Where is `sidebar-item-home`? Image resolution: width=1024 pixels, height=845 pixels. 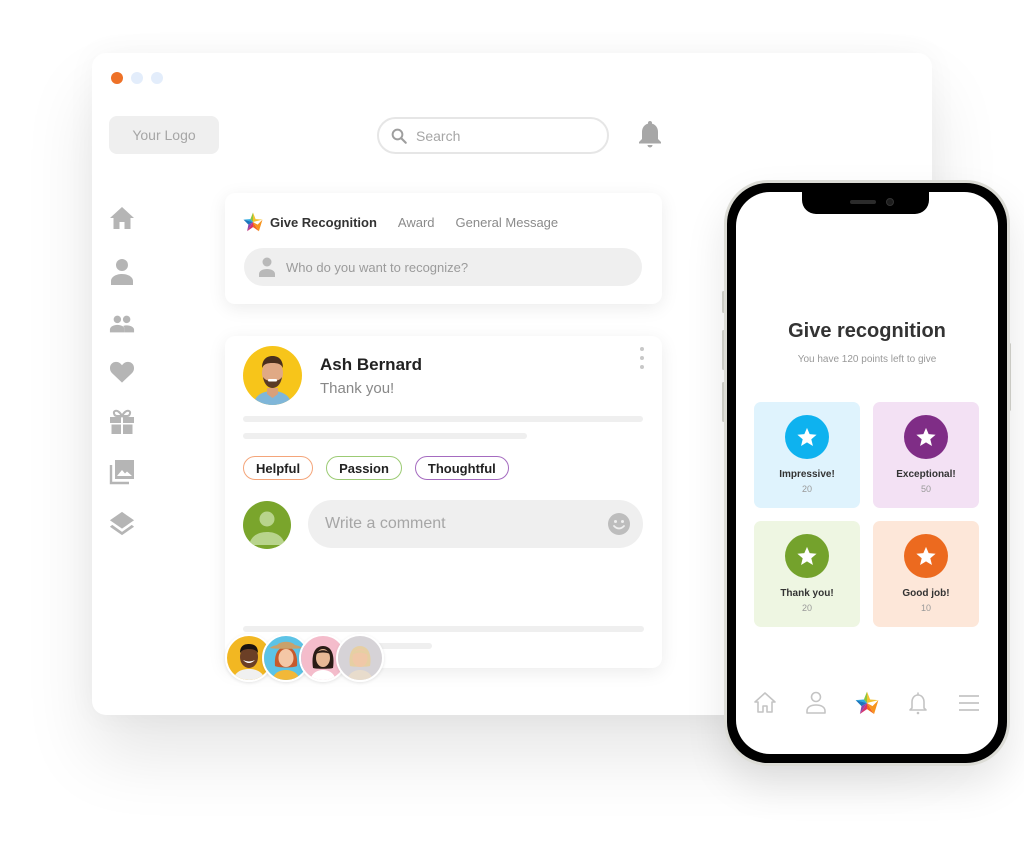 sidebar-item-home is located at coordinates (122, 218).